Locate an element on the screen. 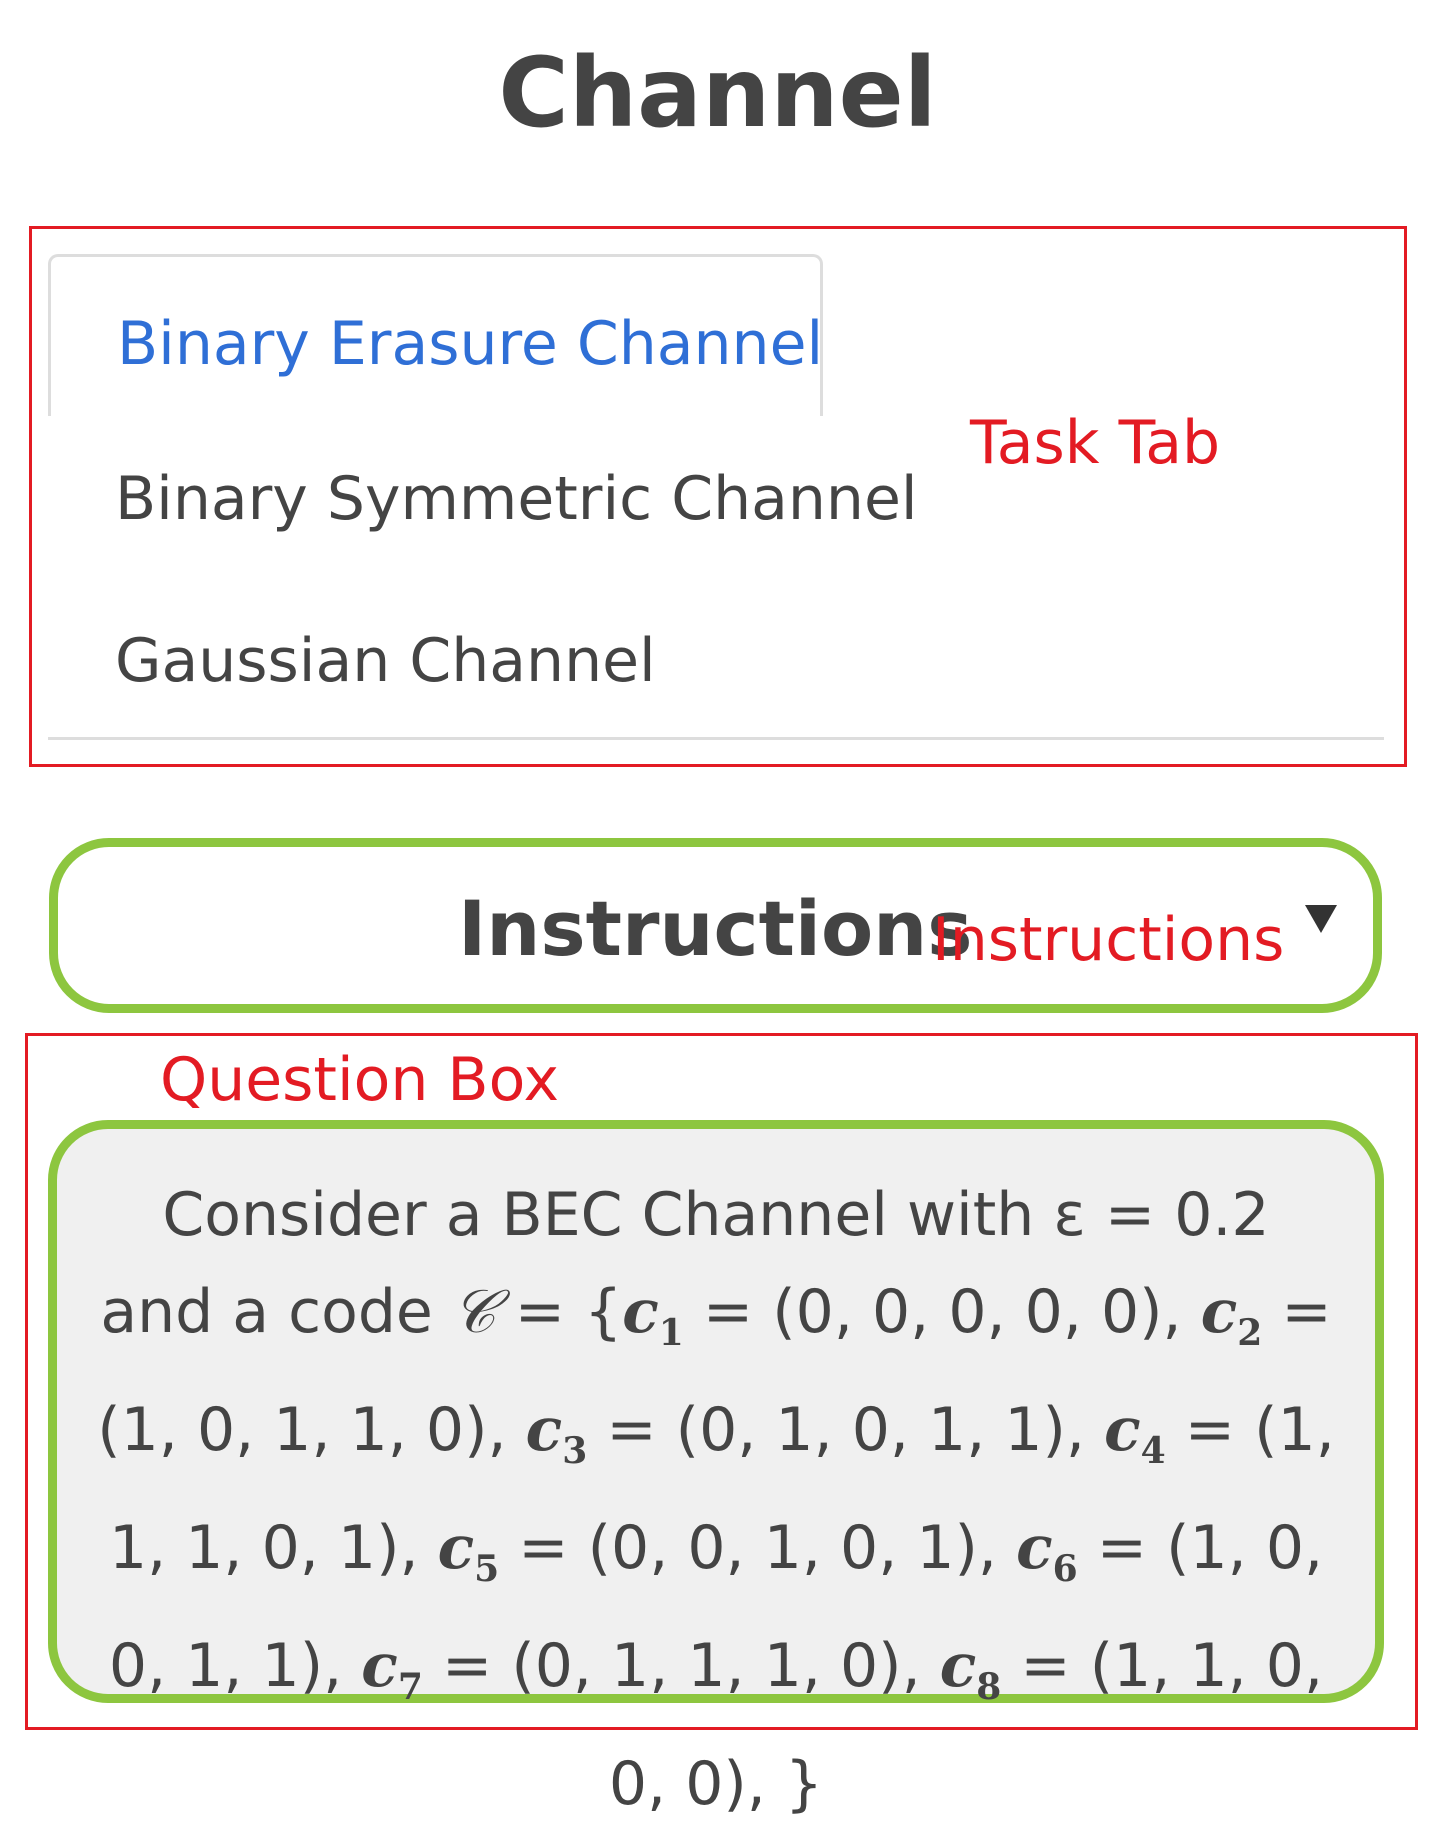 Image resolution: width=1435 pixels, height=1833 pixels. codeword-index: 2 is located at coordinates (1250, 1333).